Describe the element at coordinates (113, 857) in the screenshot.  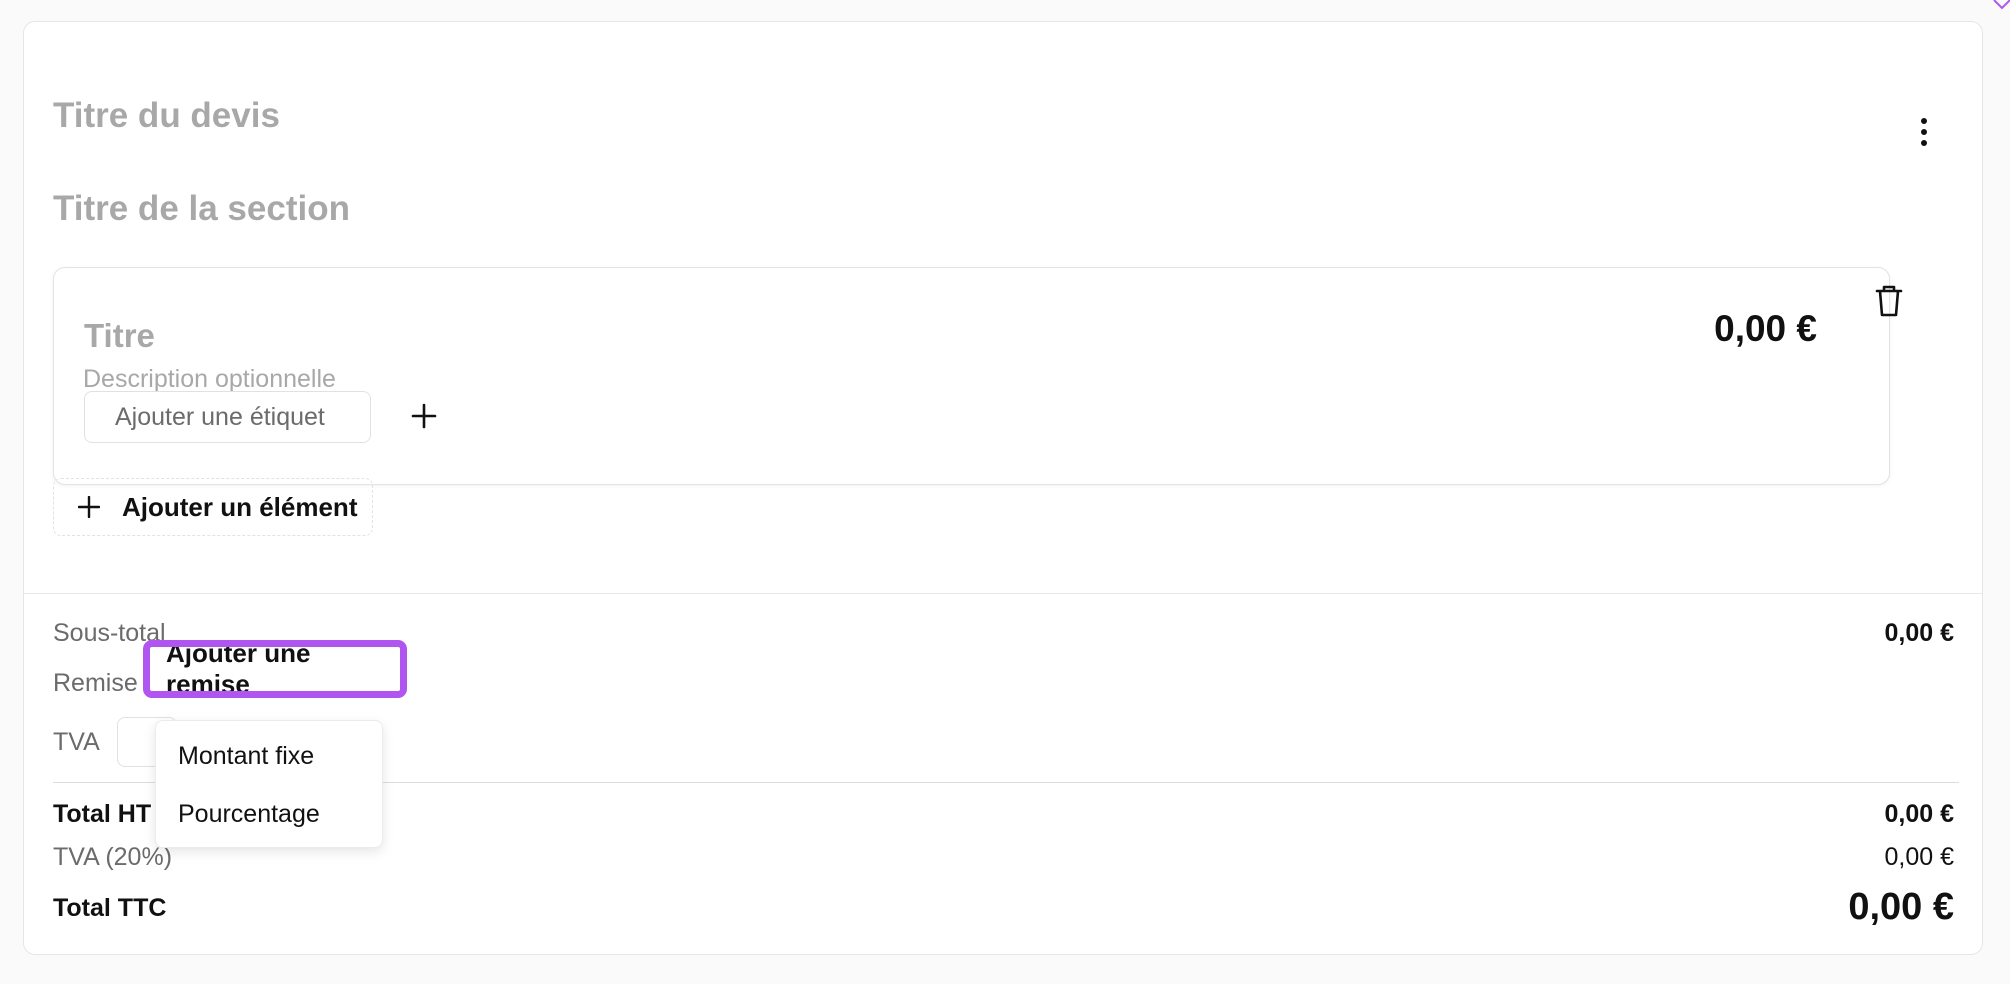
I see `tva-rate-label: TVA (20%)` at that location.